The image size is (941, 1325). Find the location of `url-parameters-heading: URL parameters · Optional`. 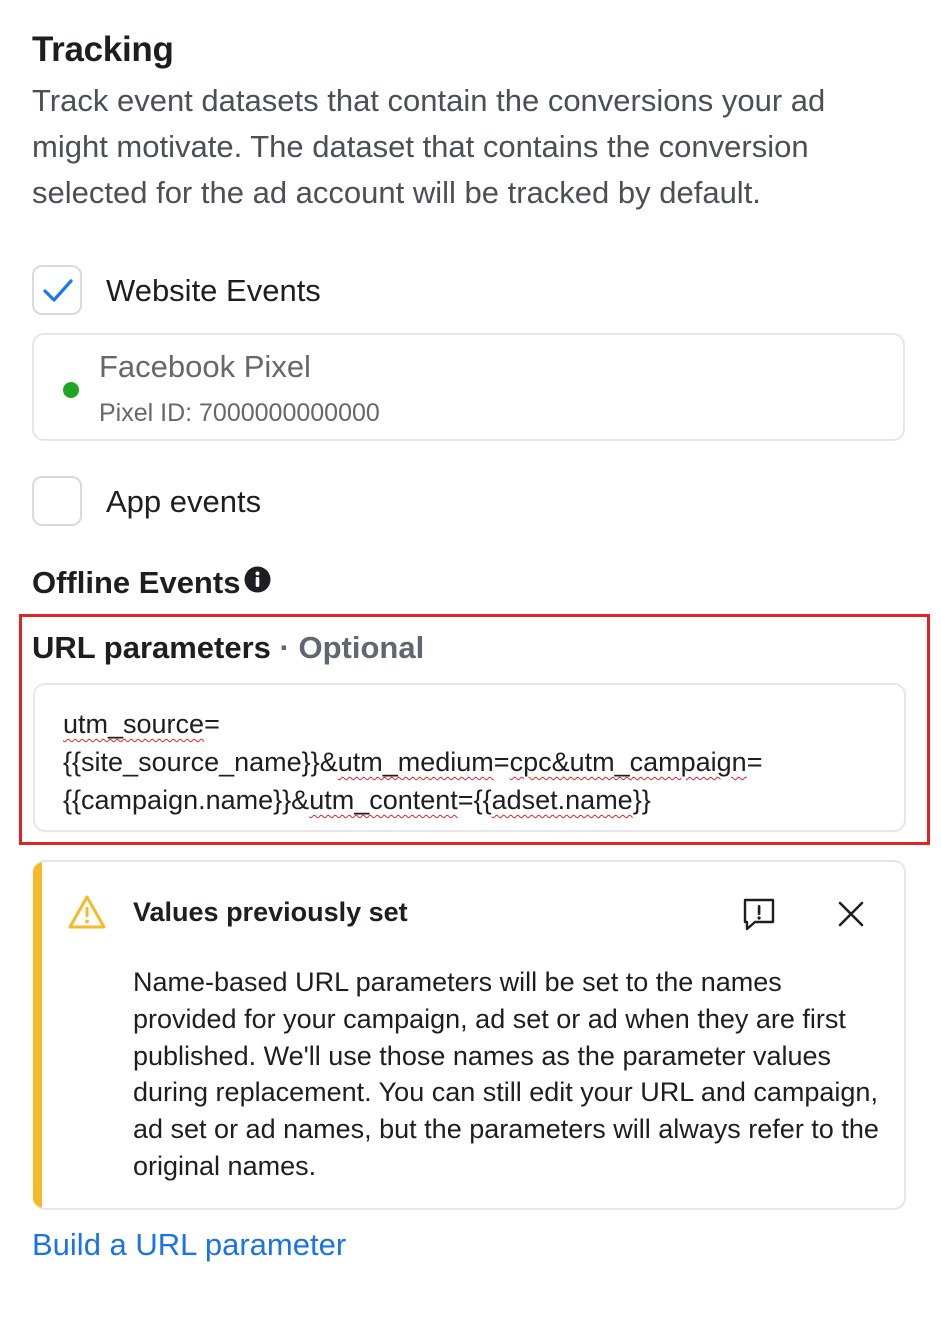

url-parameters-heading: URL parameters · Optional is located at coordinates (228, 648).